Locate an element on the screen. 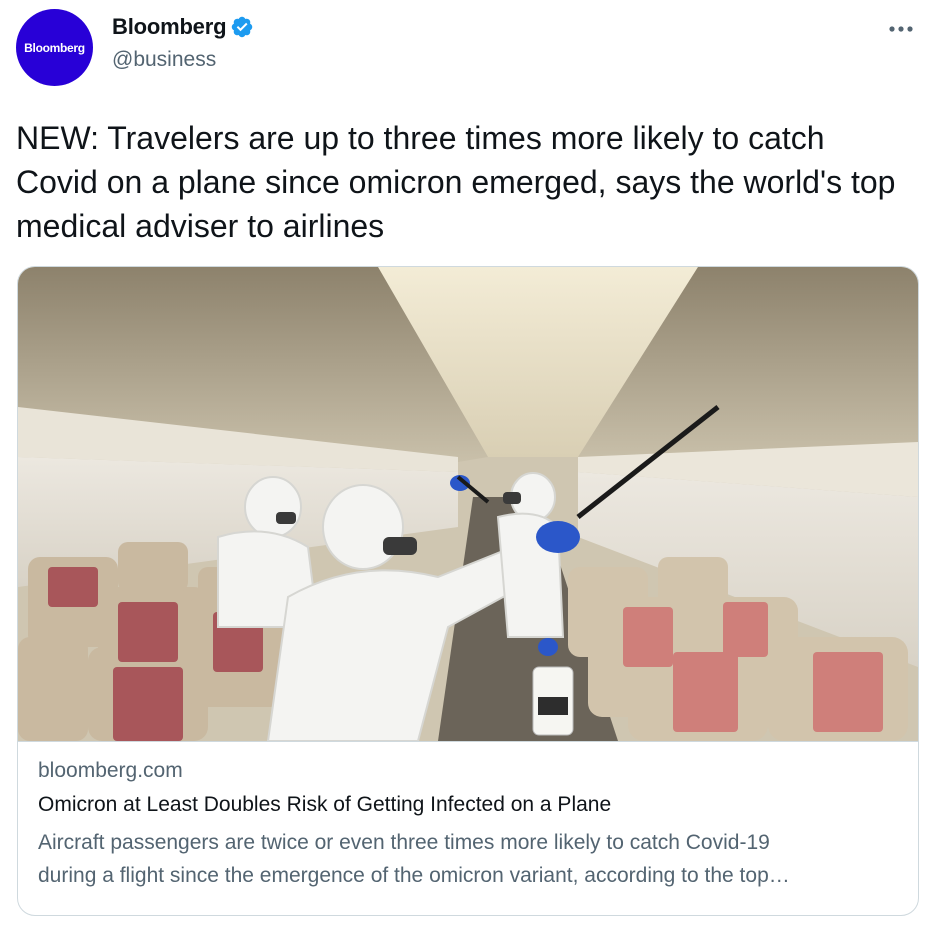 Image resolution: width=930 pixels, height=936 pixels. author-name-row: Bloomberg is located at coordinates (183, 27).